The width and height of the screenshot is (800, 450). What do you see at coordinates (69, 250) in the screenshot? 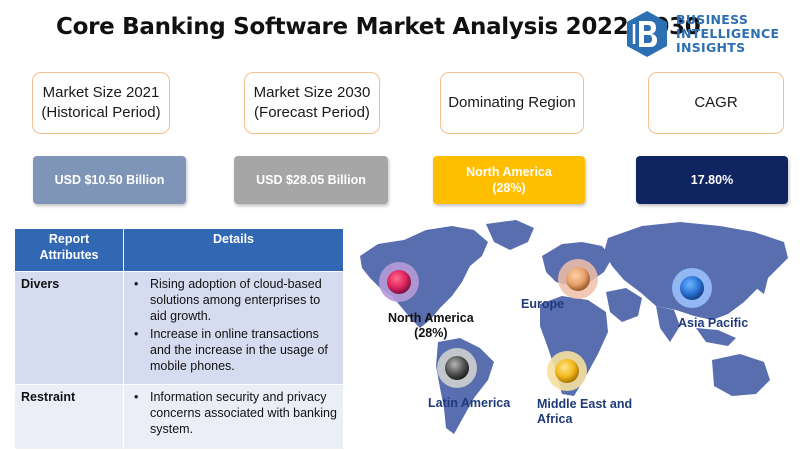
I see `column-header-attributes: Report Attributes` at bounding box center [69, 250].